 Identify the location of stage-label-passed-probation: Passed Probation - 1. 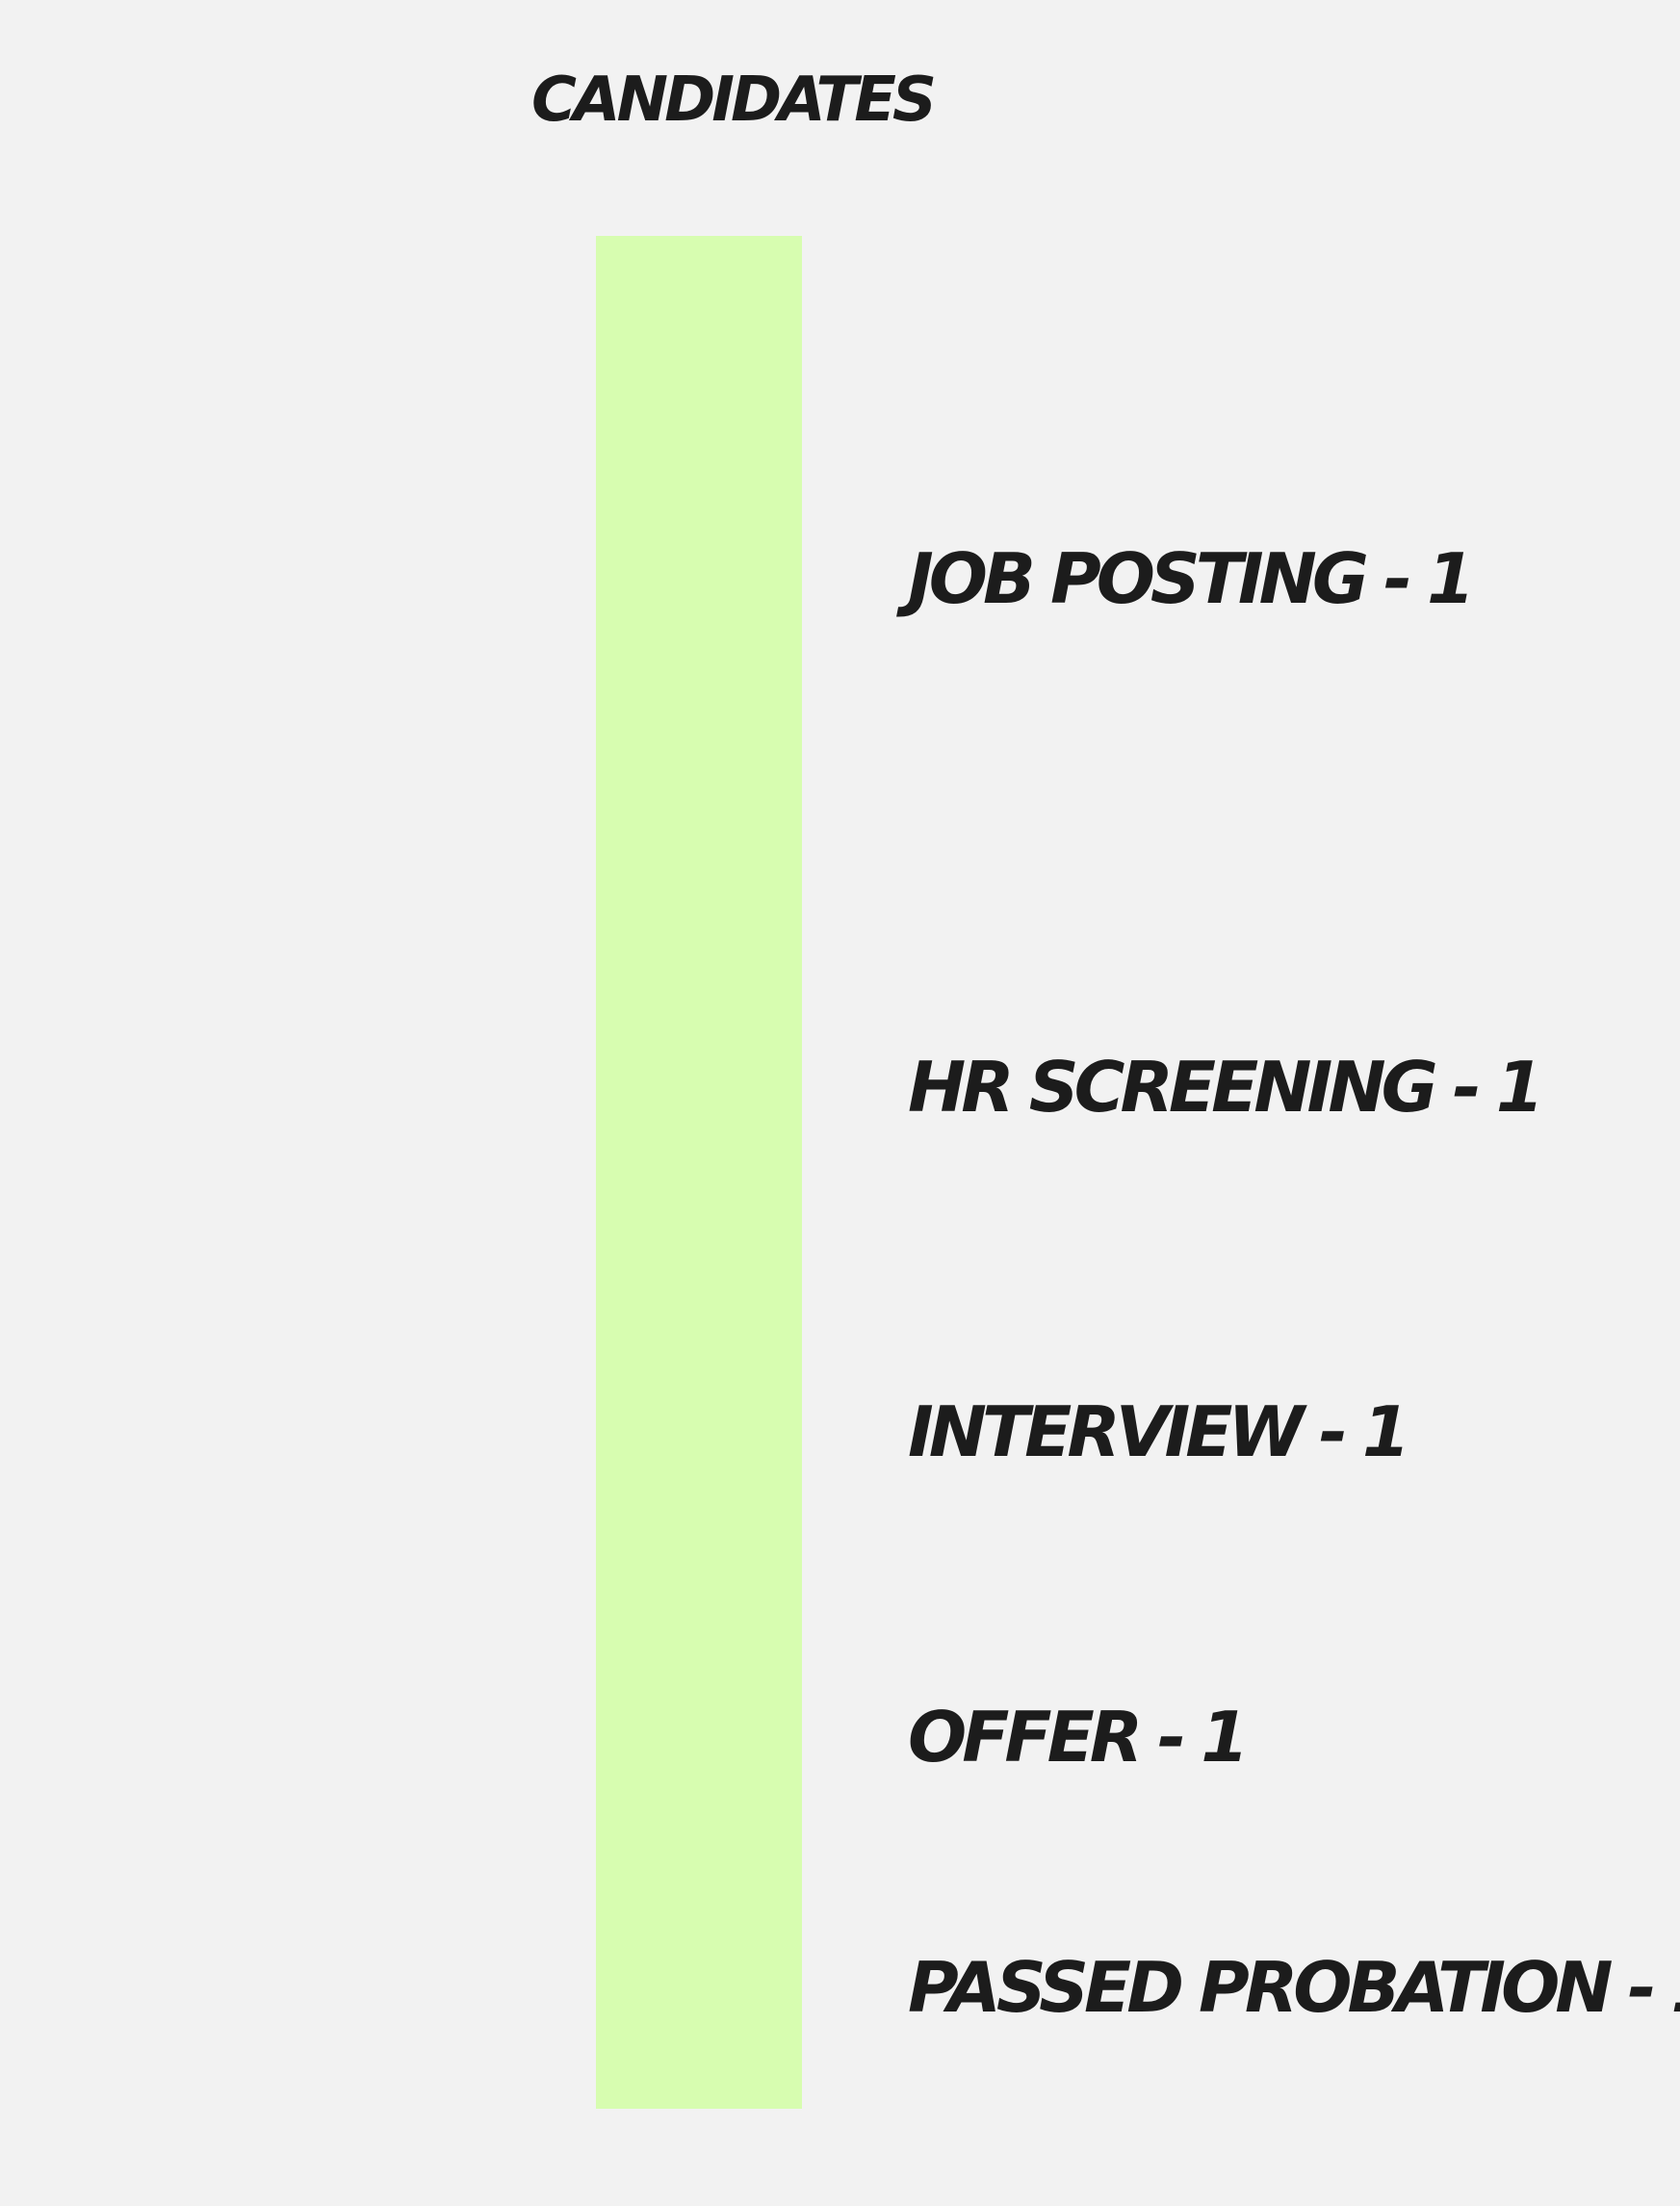
(1294, 1988).